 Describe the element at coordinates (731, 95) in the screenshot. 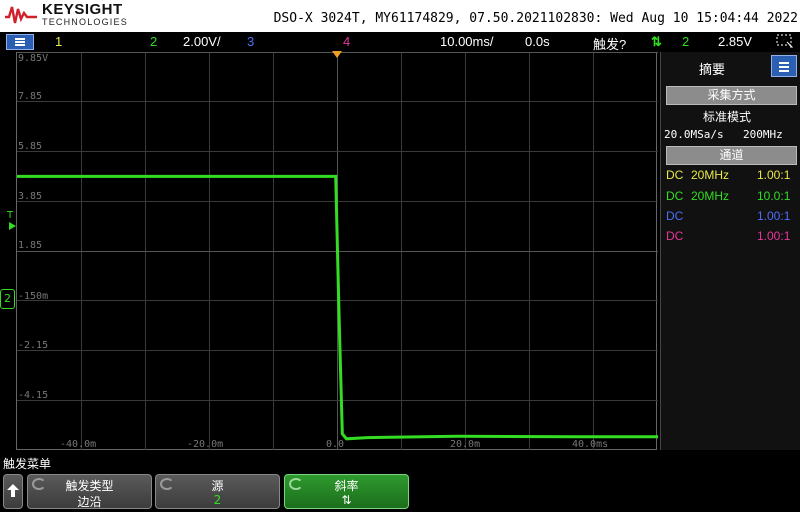

I see `acquire-mode-button: 采集方式` at that location.